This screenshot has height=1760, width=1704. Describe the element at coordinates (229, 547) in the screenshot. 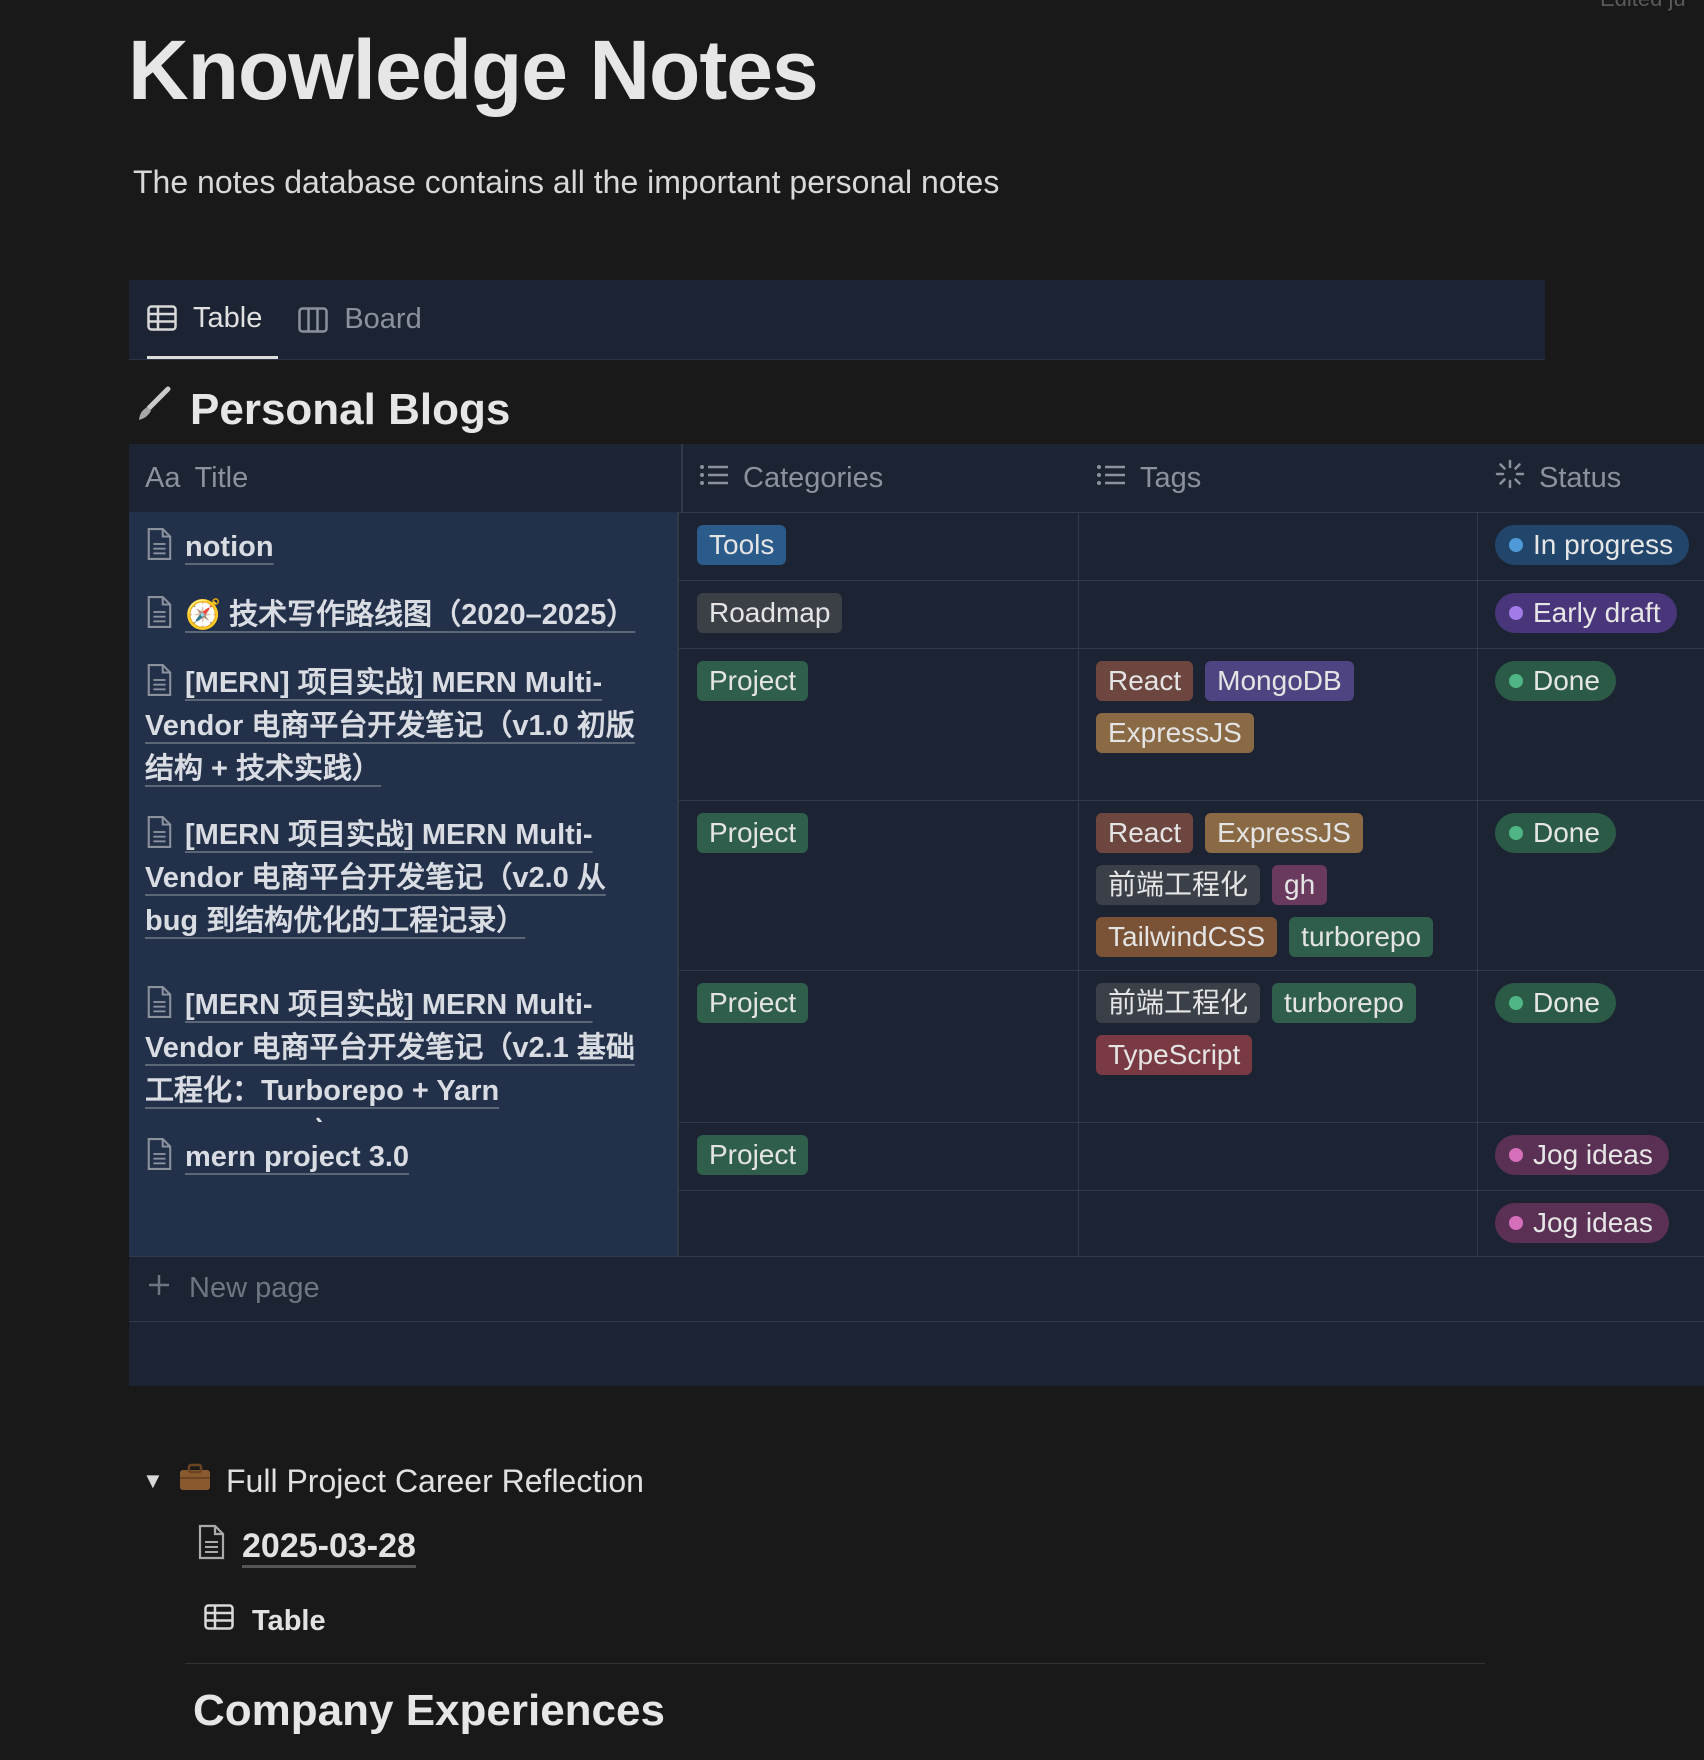

I see `row-title: notion` at that location.